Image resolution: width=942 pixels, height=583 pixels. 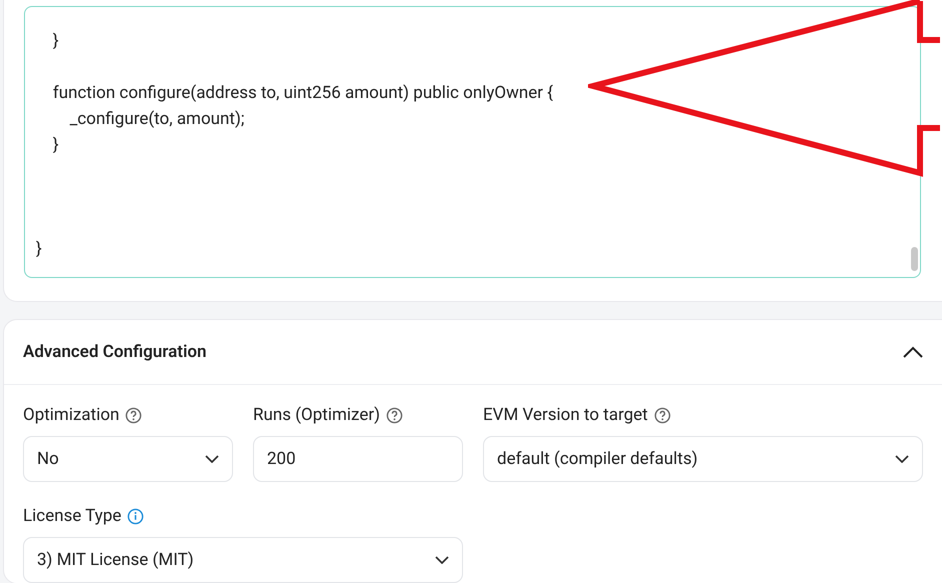 What do you see at coordinates (135, 516) in the screenshot?
I see `info-icon` at bounding box center [135, 516].